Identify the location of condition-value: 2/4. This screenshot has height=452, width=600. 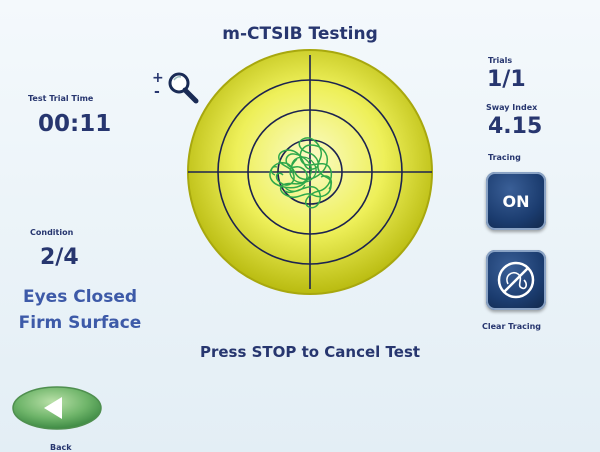
(59, 257).